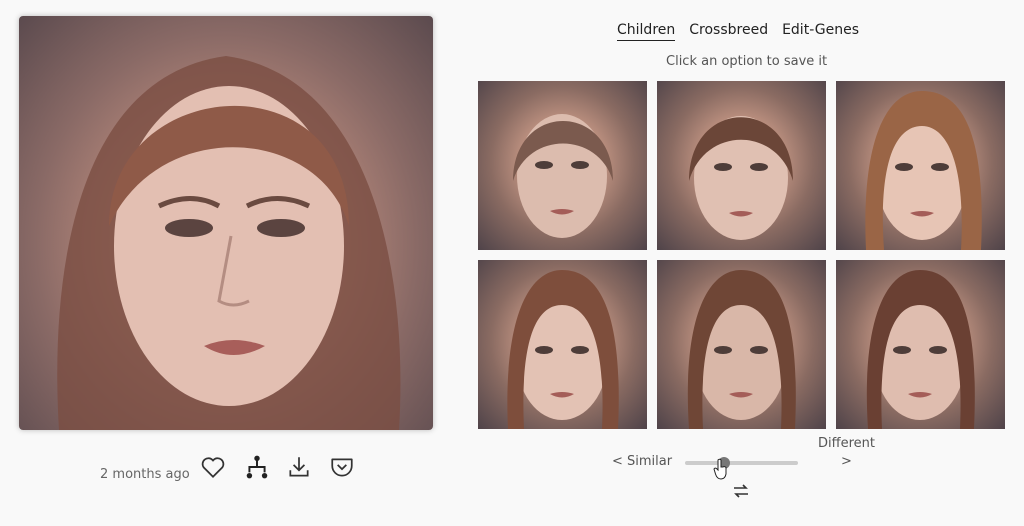 The height and width of the screenshot is (526, 1024). What do you see at coordinates (741, 463) in the screenshot?
I see `variation-slider` at bounding box center [741, 463].